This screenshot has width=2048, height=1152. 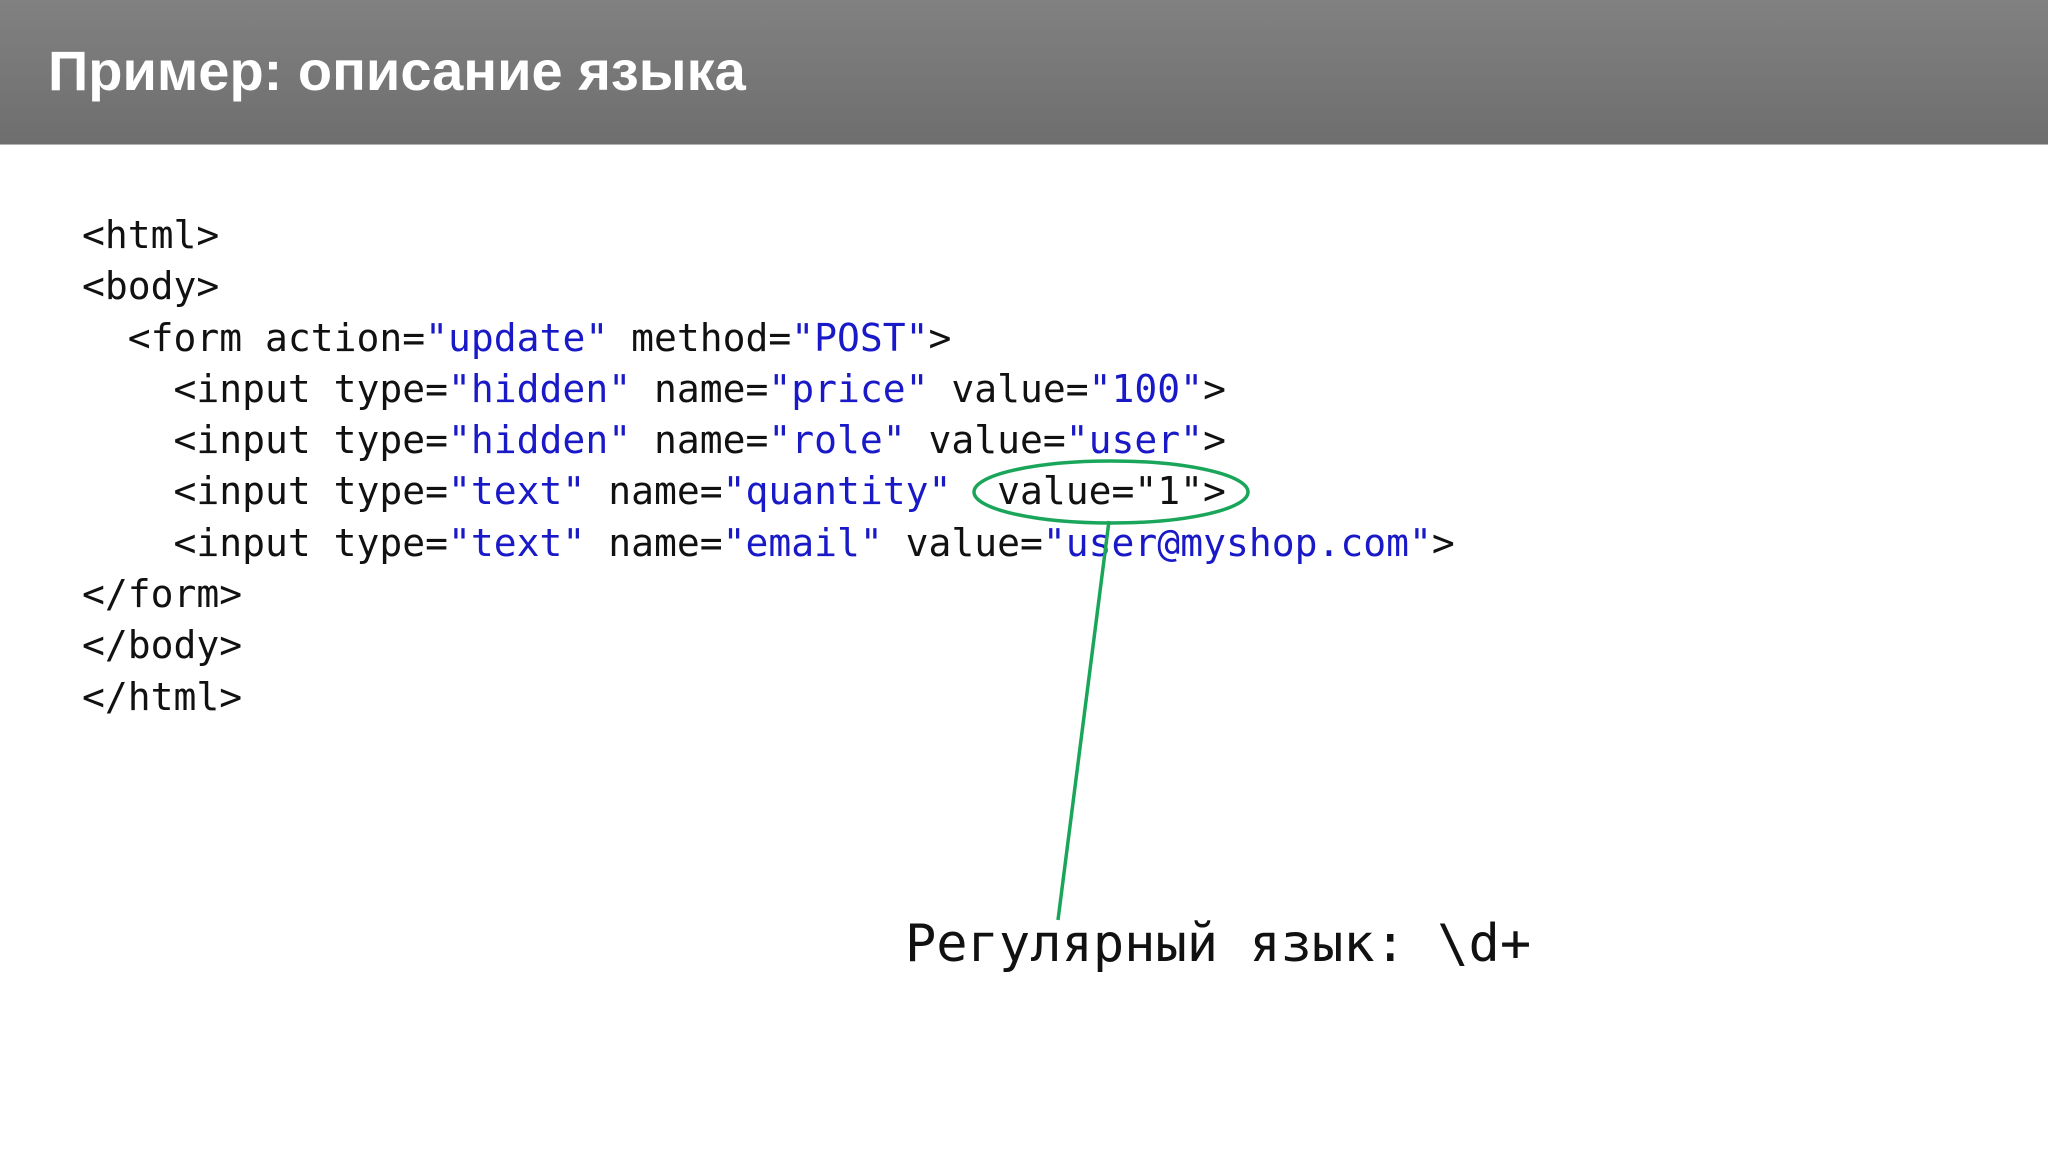 What do you see at coordinates (837, 491) in the screenshot?
I see `code-string-token: "quantity"` at bounding box center [837, 491].